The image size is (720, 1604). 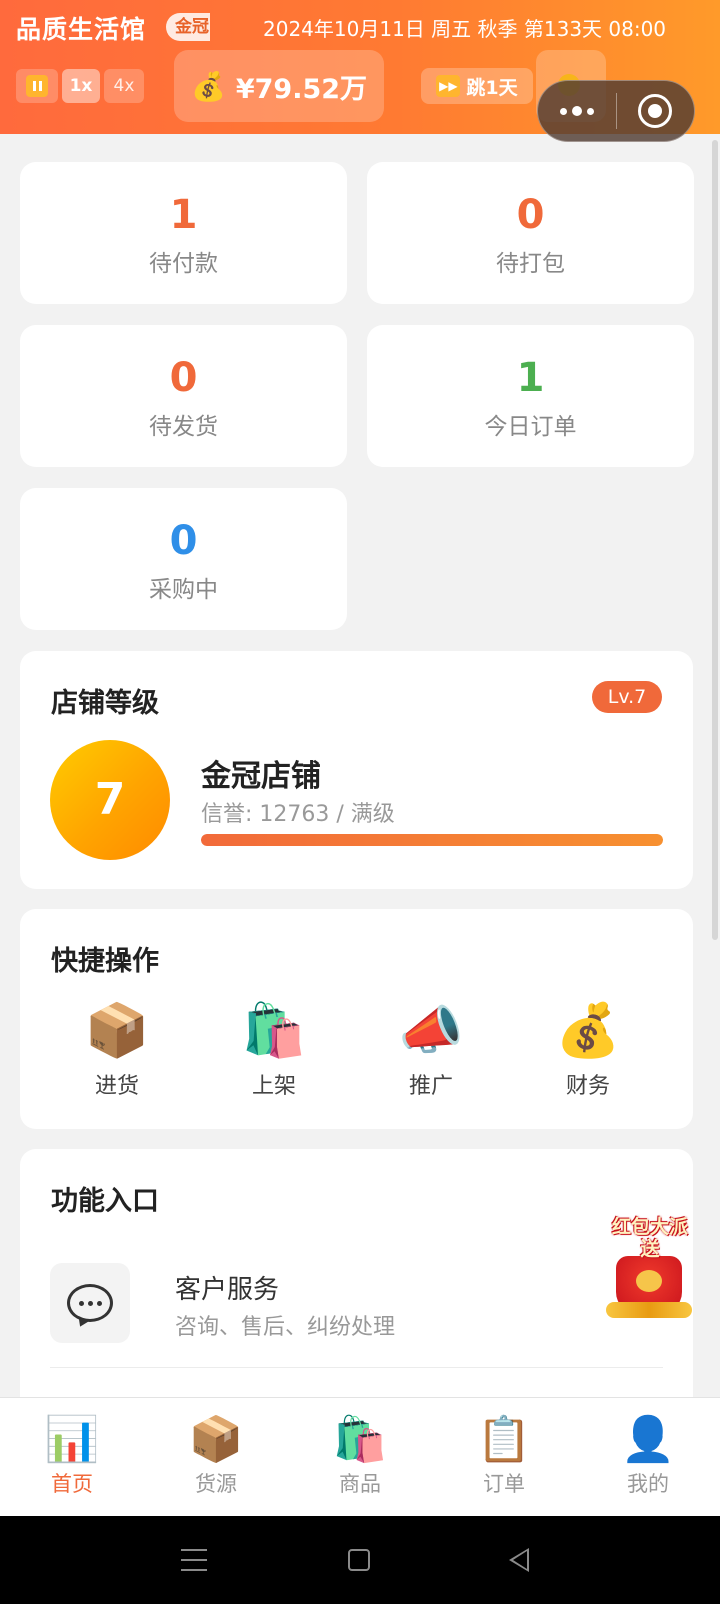 I want to click on quick-action-finance: 💰 财务, so click(x=588, y=1049).